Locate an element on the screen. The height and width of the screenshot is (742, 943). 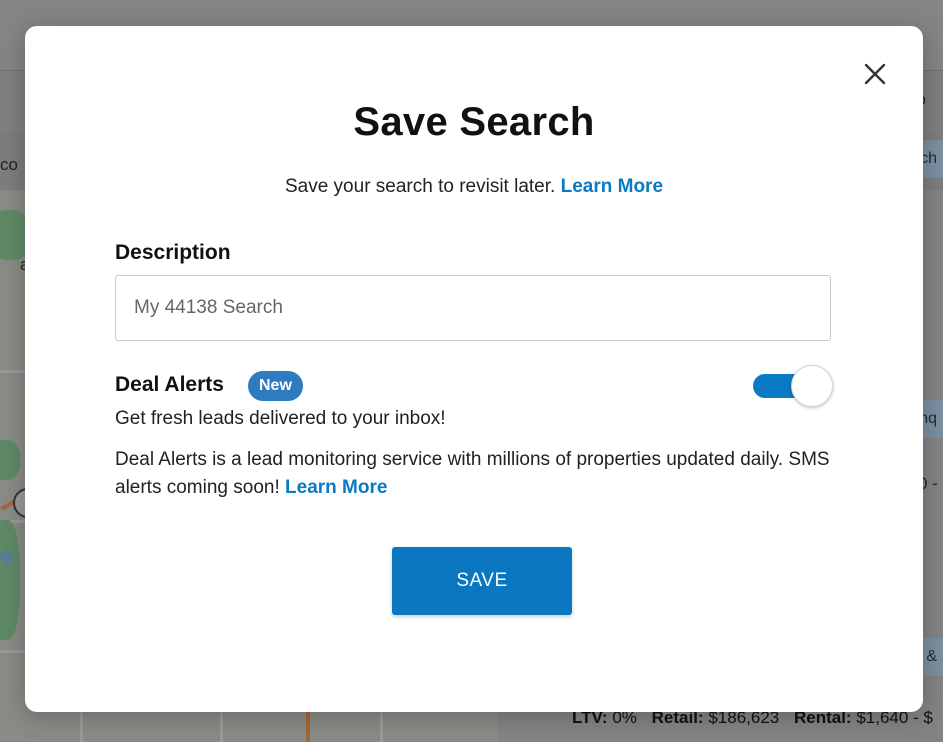
learn-more-link: Learn More is located at coordinates (612, 186).